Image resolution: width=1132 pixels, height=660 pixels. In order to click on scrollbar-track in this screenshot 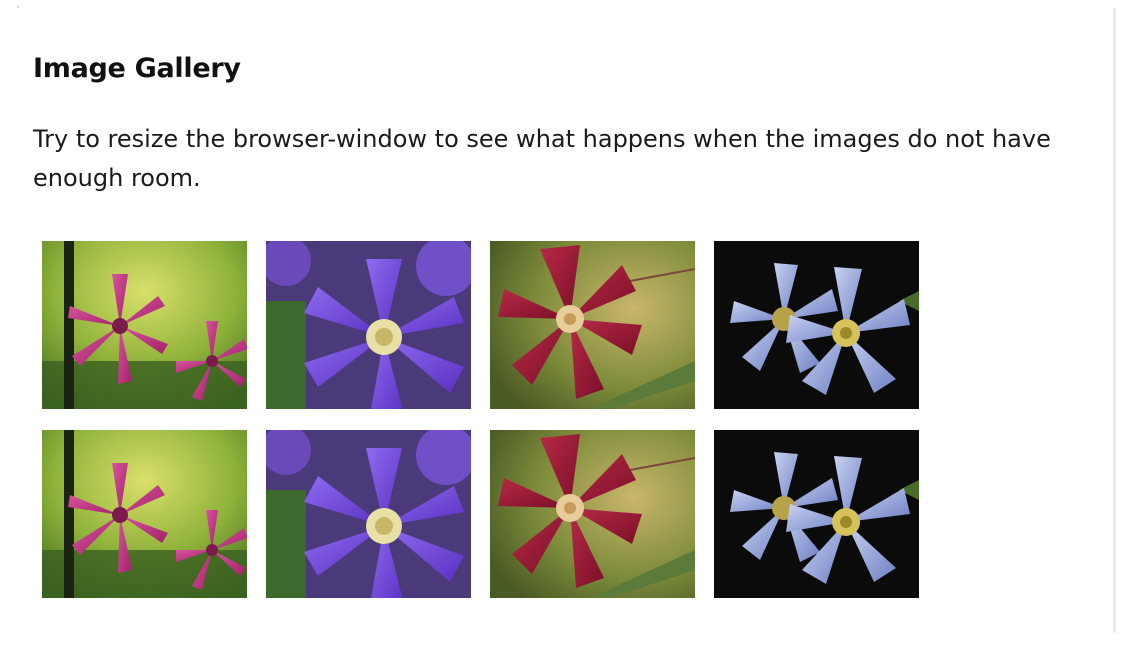, I will do `click(1114, 320)`.